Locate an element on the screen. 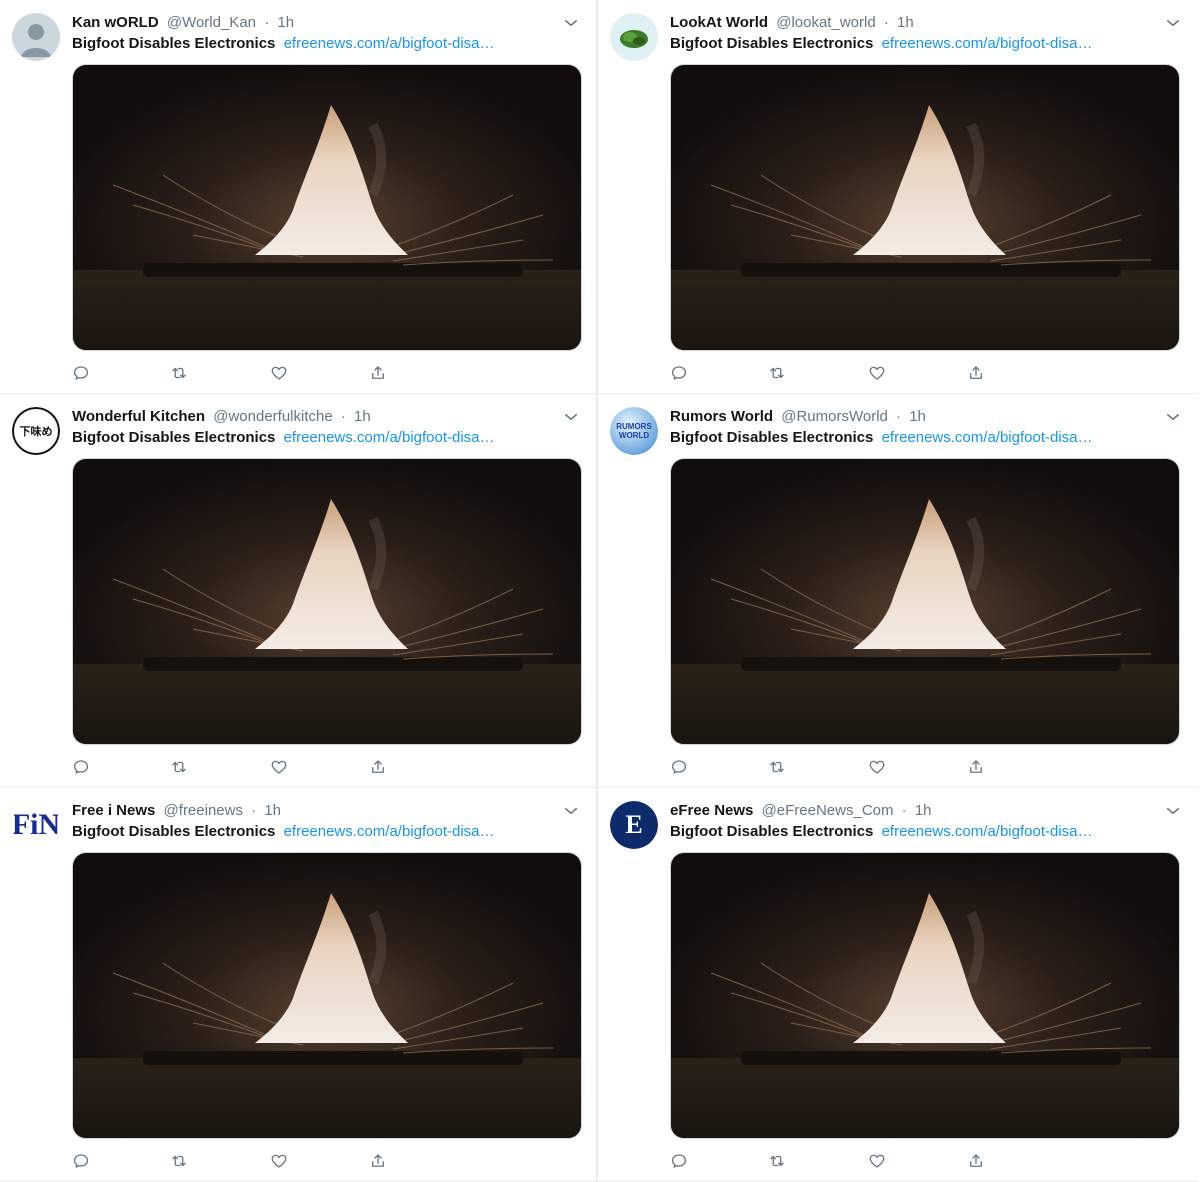 This screenshot has height=1182, width=1200. avatar: E is located at coordinates (634, 825).